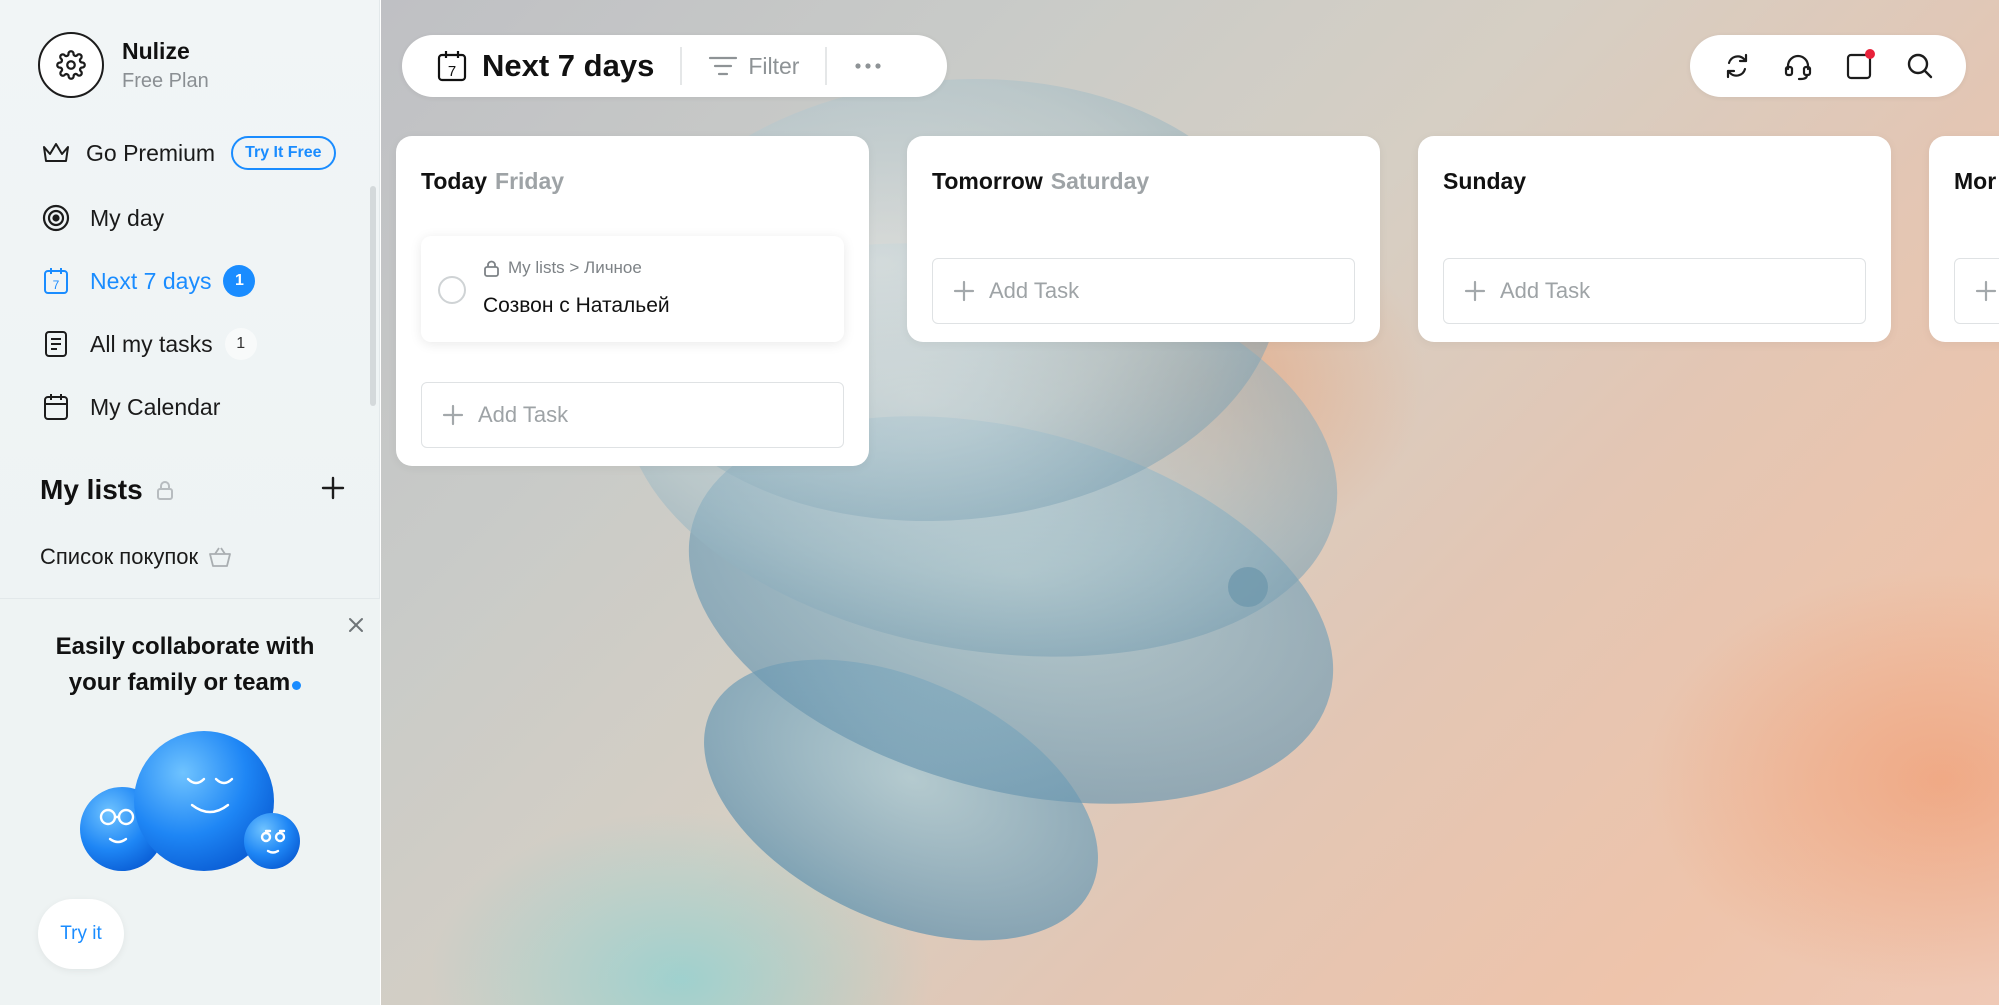 Image resolution: width=1999 pixels, height=1005 pixels. Describe the element at coordinates (56, 153) in the screenshot. I see `crown-icon` at that location.